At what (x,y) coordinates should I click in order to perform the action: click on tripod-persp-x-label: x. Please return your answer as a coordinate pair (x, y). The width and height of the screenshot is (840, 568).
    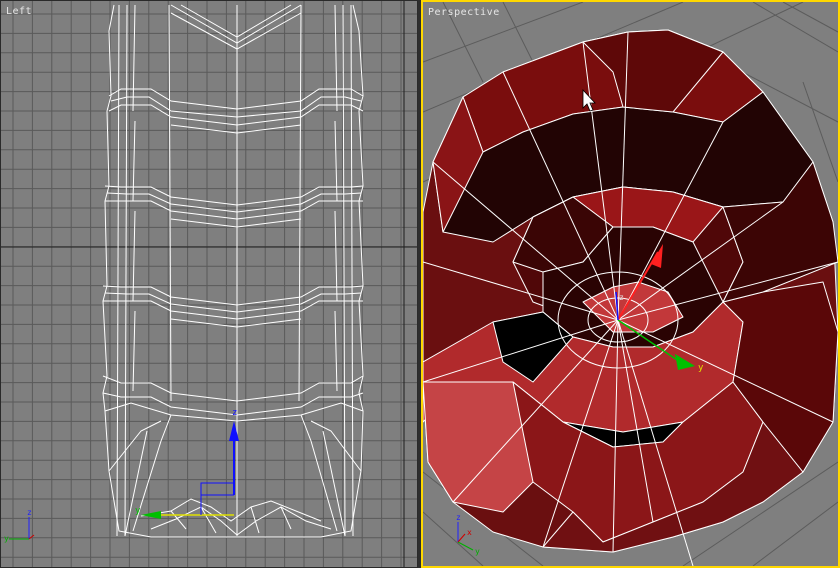
    Looking at the image, I should click on (469, 532).